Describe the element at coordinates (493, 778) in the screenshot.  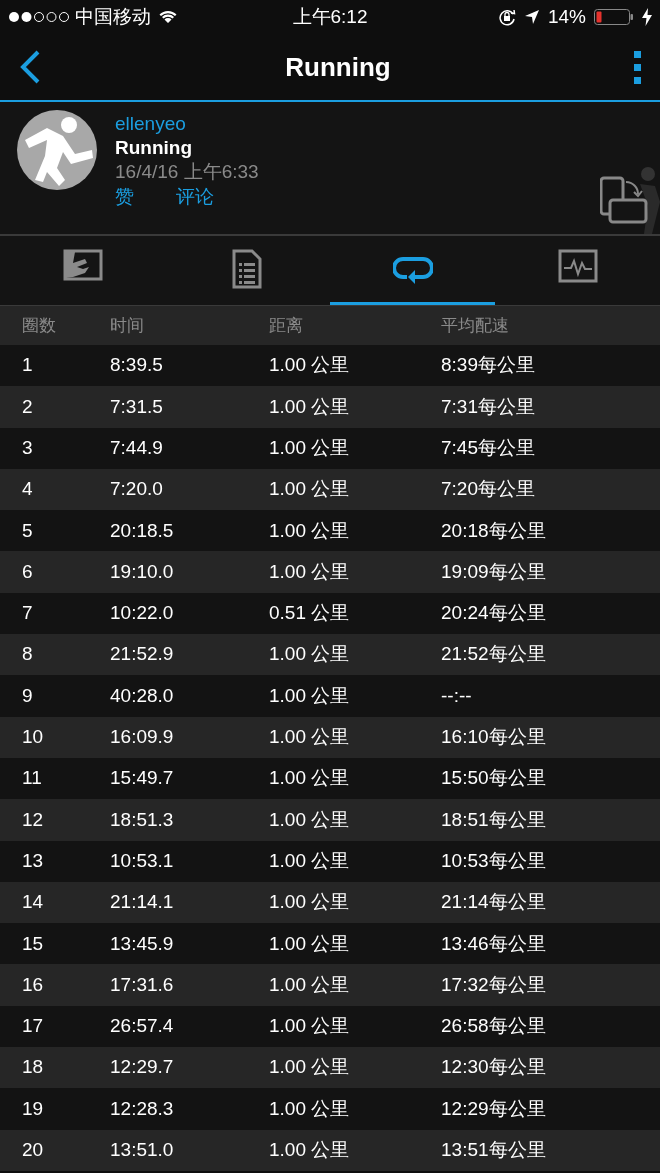
I see `table-cell: 15:50每公里` at that location.